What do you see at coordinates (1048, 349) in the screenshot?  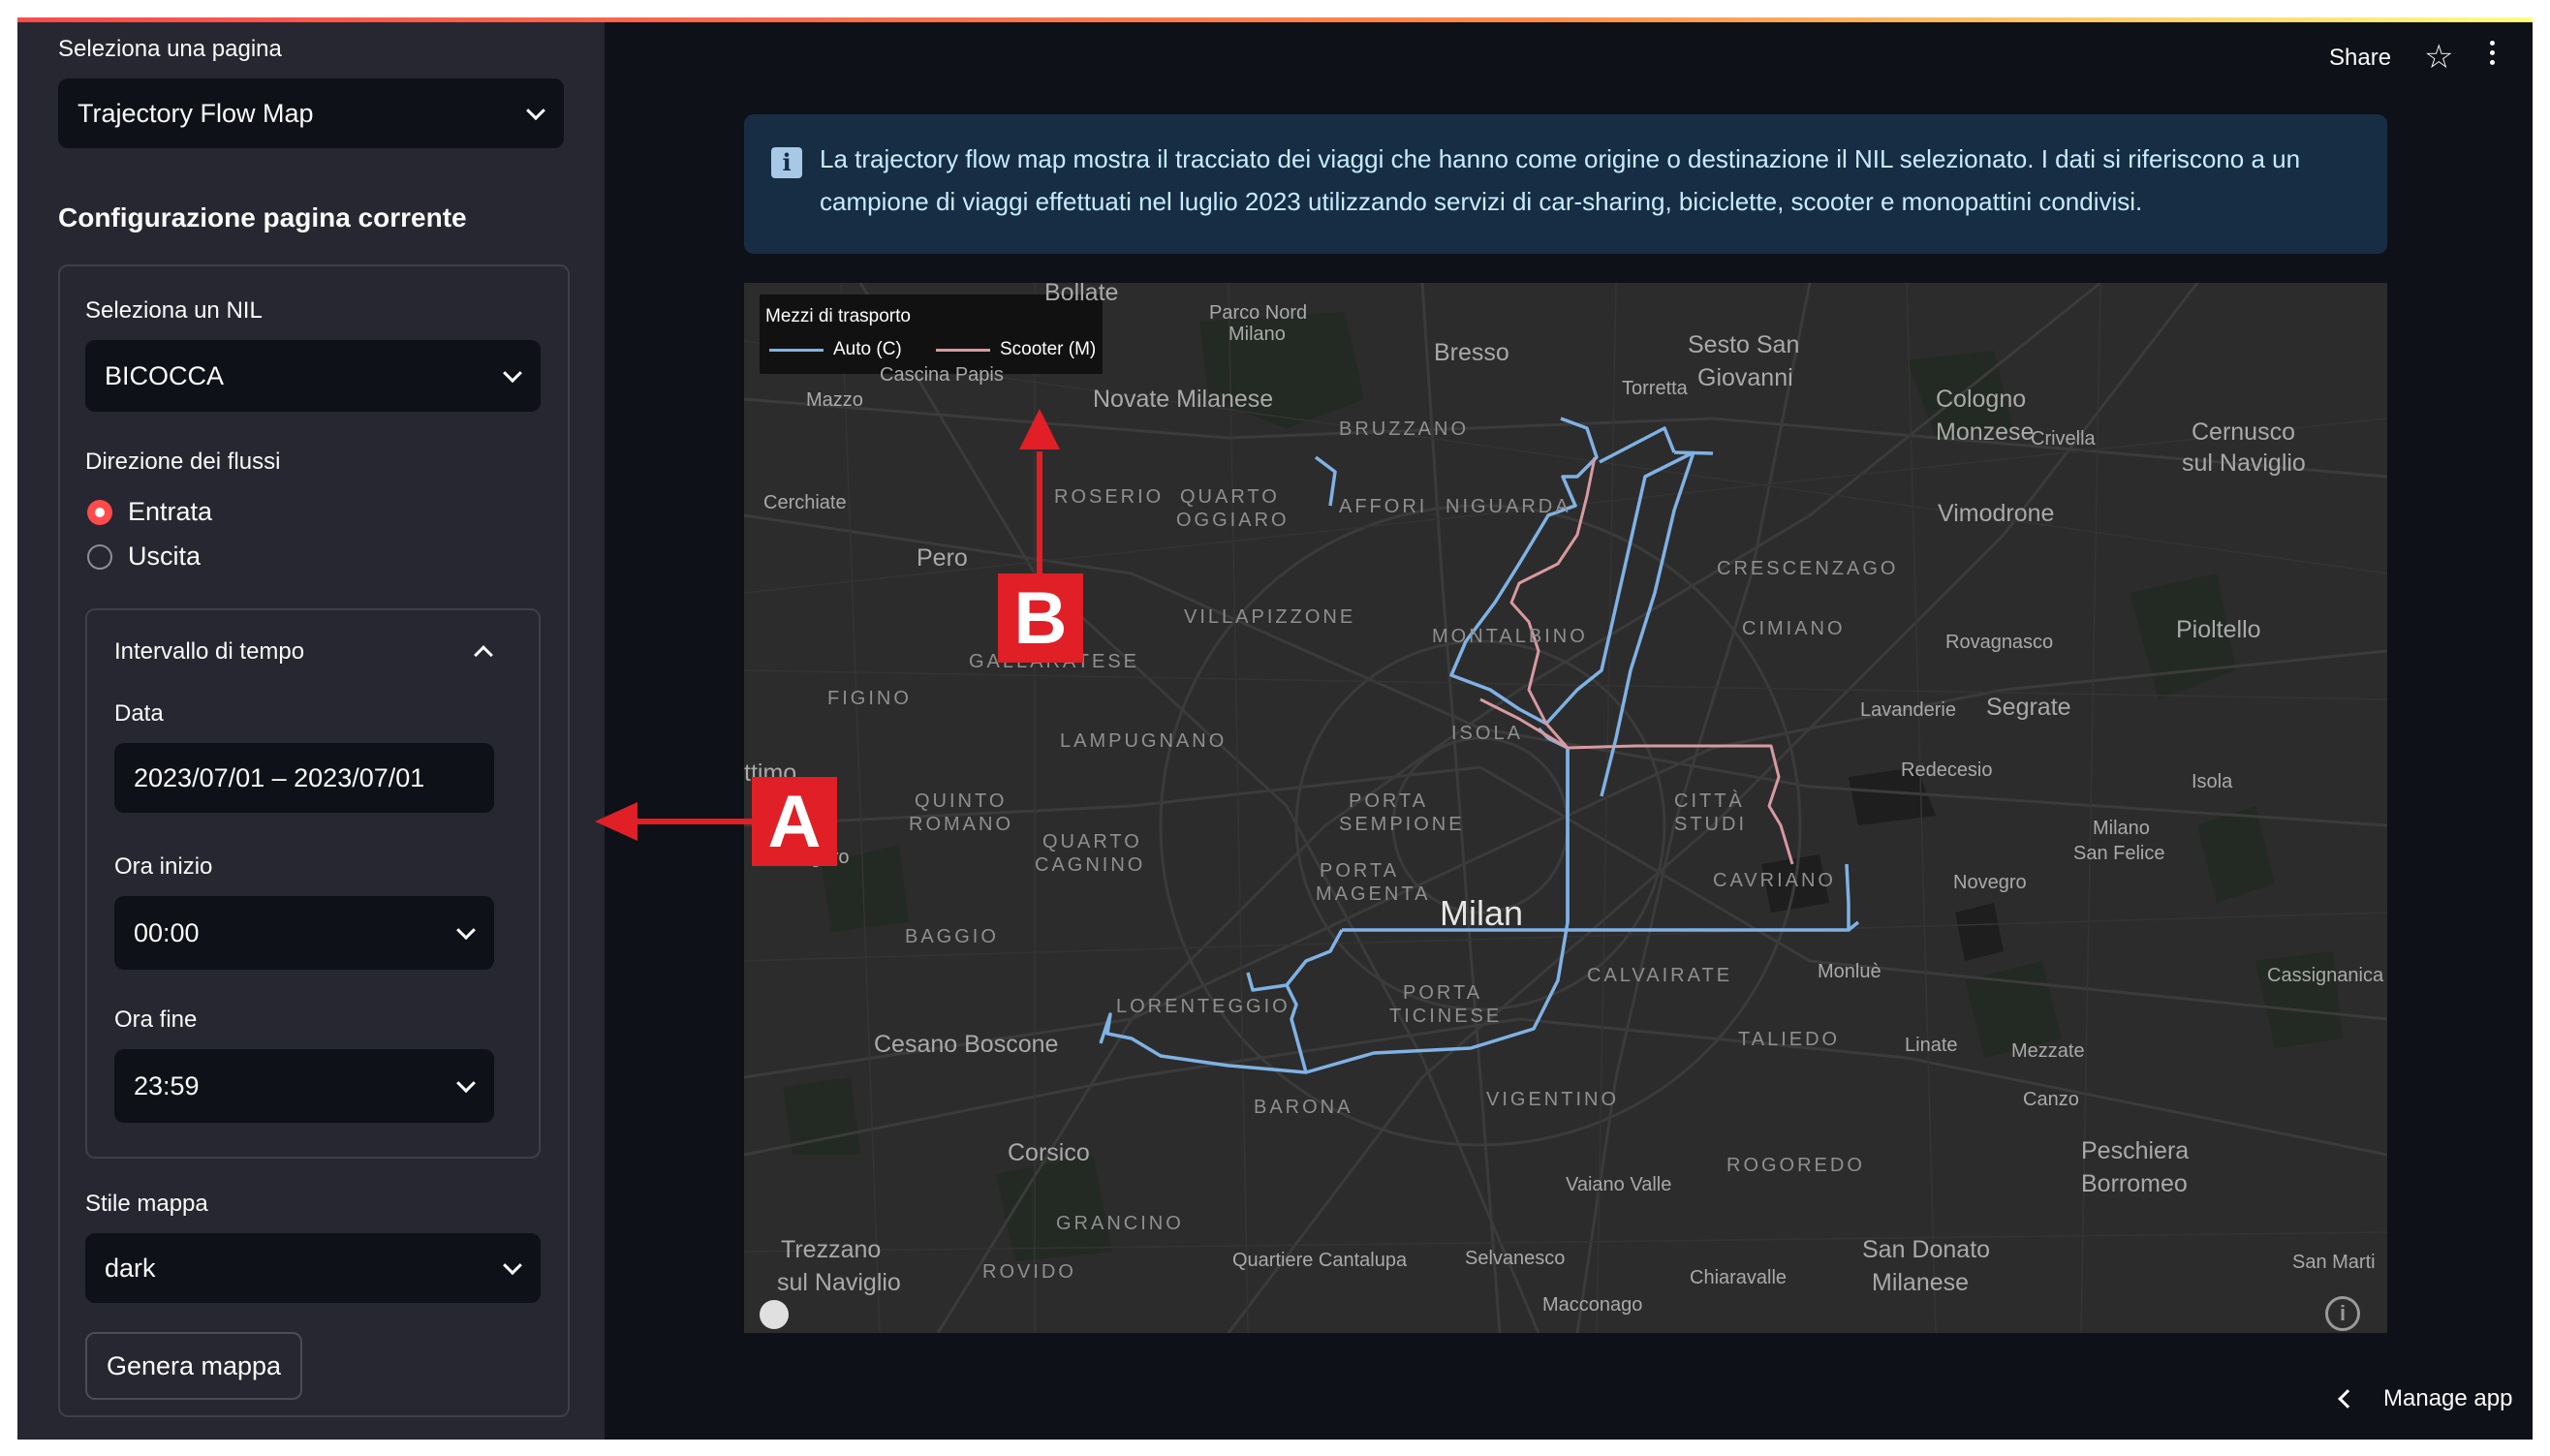 I see `legend-label-scooter: Scooter (M)` at bounding box center [1048, 349].